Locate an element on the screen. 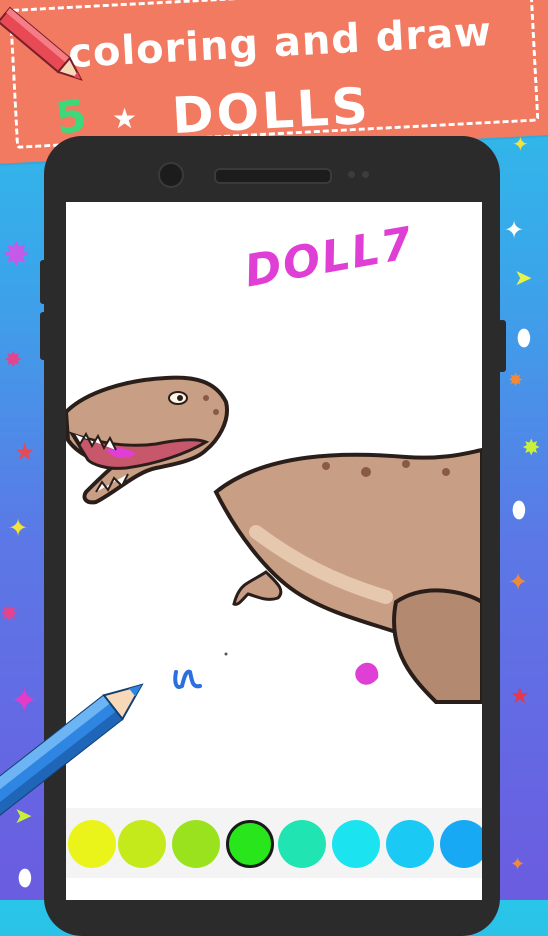 The image size is (548, 936). sparkle-icon: ➤ is located at coordinates (523, 278).